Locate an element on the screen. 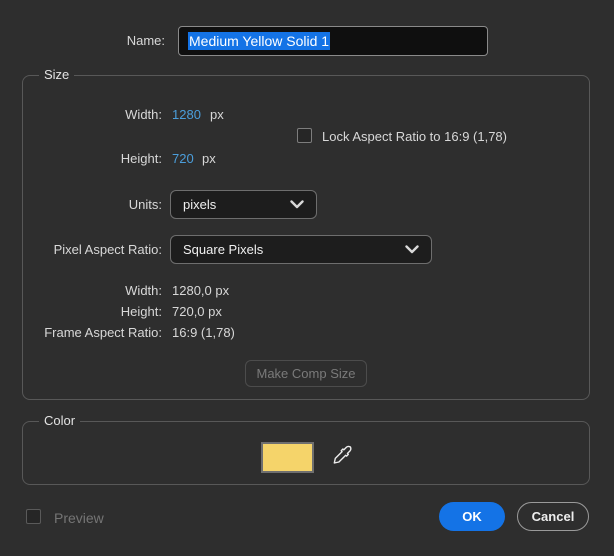 Image resolution: width=614 pixels, height=556 pixels. color-group-legend: Color is located at coordinates (60, 420).